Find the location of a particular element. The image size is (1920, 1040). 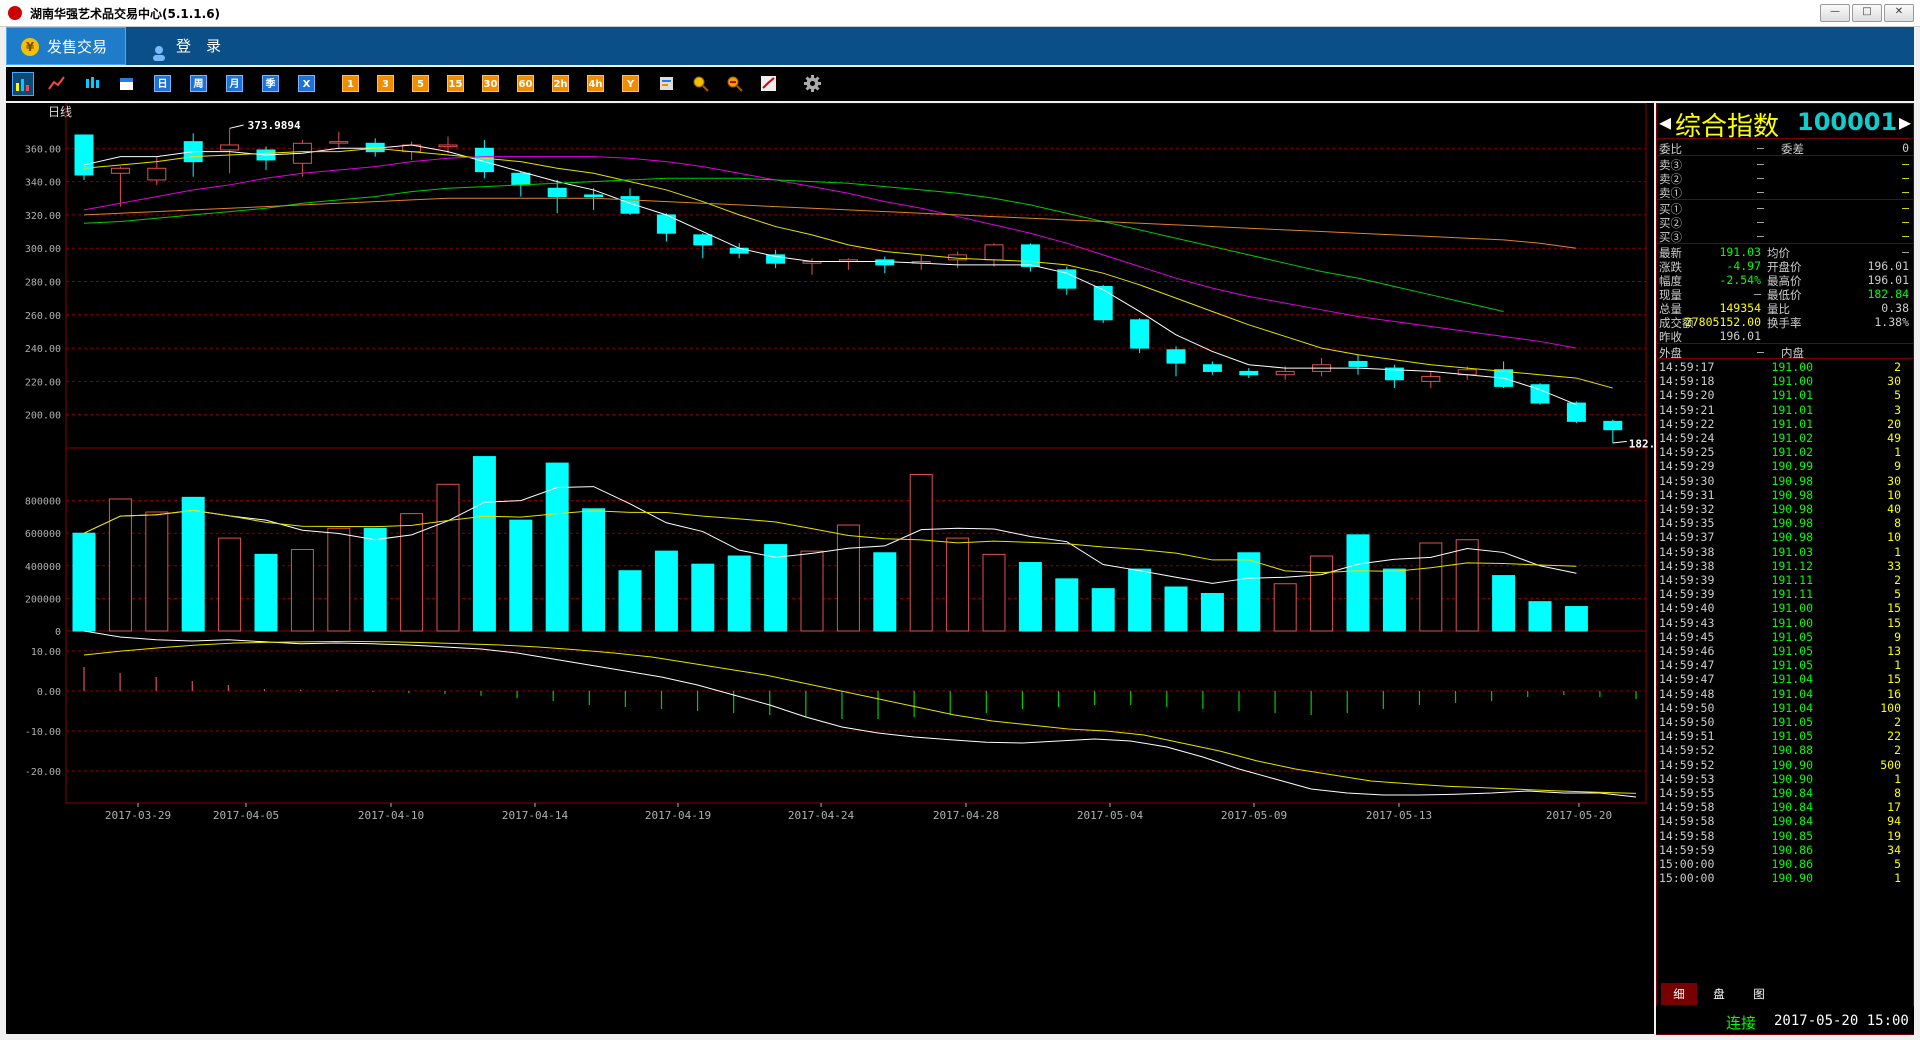

menu-login: 登 录 is located at coordinates (187, 46).